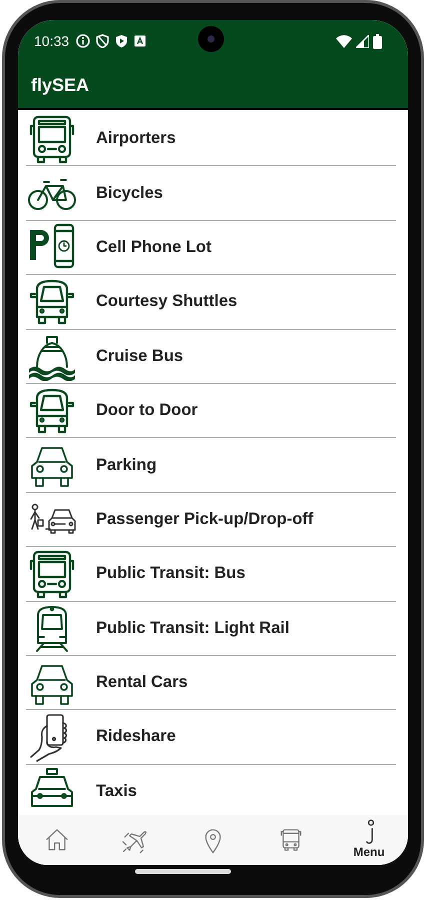  Describe the element at coordinates (121, 41) in the screenshot. I see `shield-play-icon` at that location.